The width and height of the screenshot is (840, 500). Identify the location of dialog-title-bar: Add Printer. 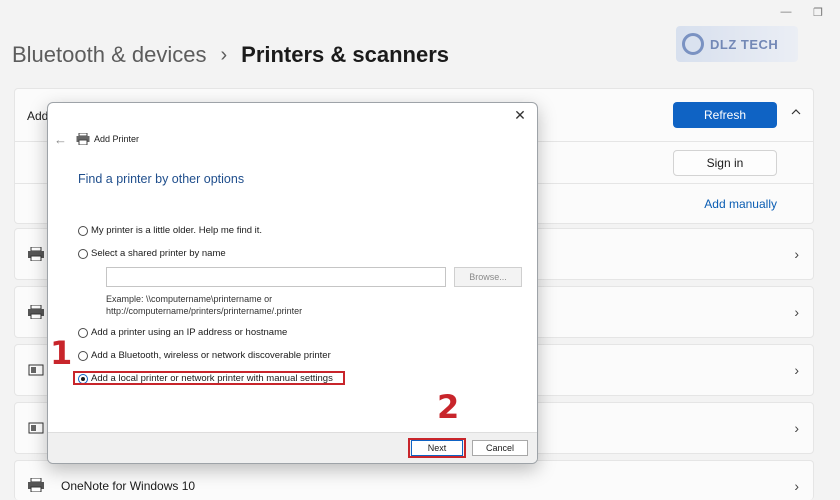
(107, 139).